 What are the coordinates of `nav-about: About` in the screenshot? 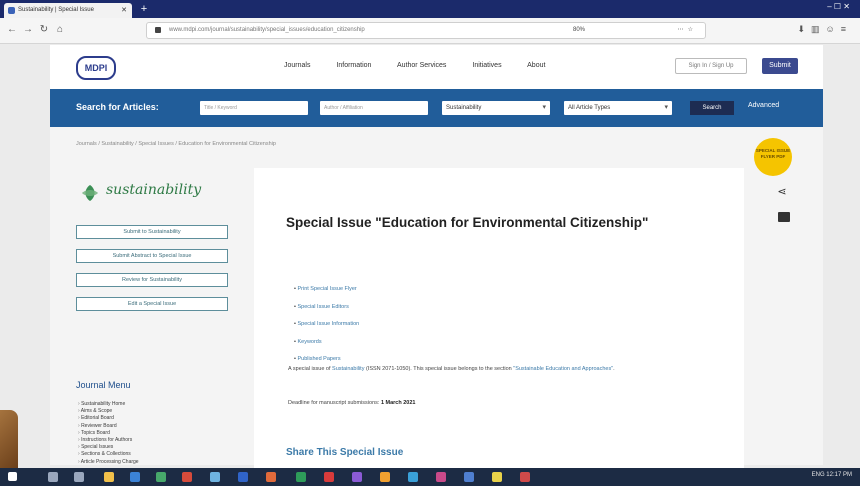 It's located at (536, 65).